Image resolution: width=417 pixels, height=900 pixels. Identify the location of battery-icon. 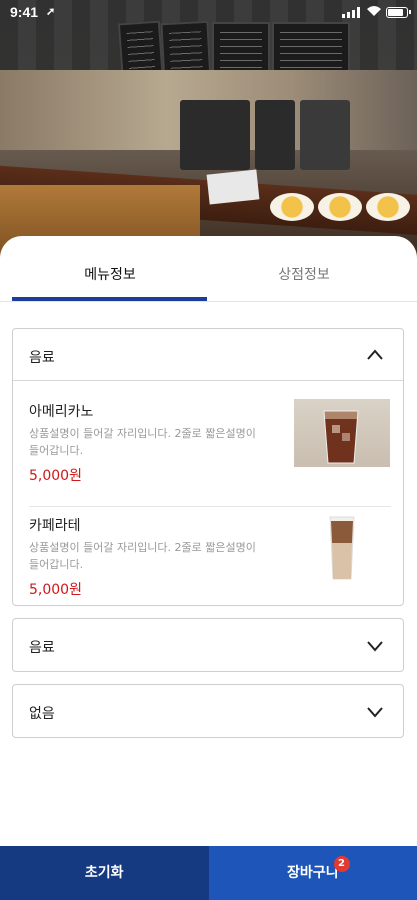
(398, 12).